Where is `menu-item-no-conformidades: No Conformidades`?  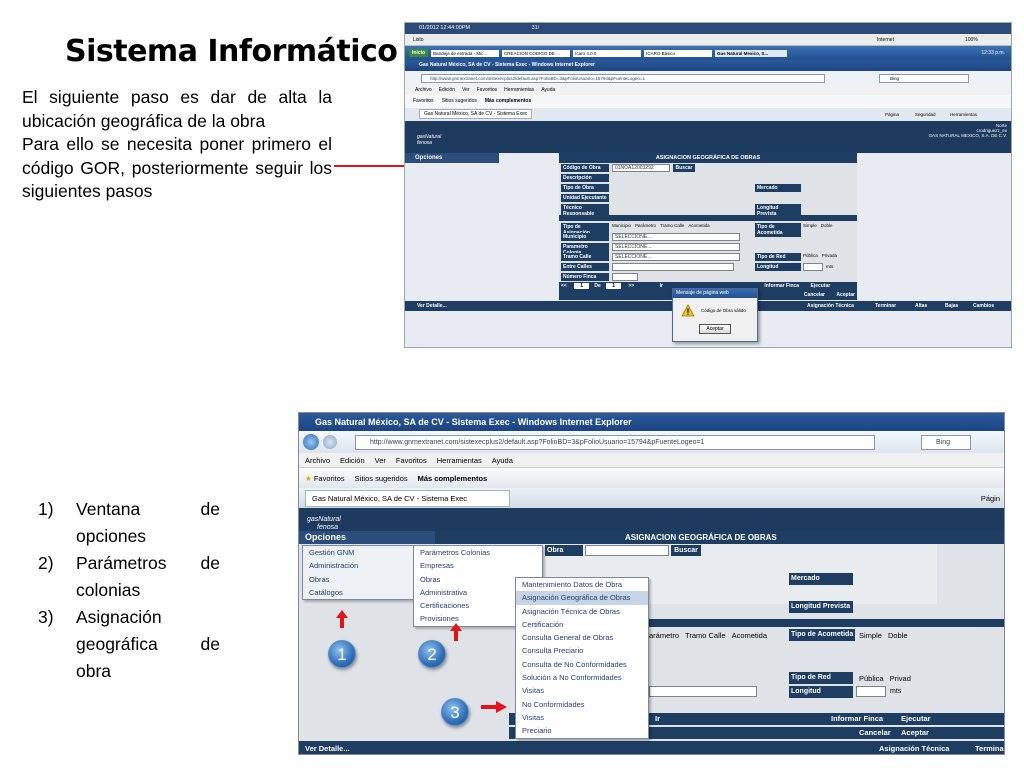
menu-item-no-conformidades: No Conformidades is located at coordinates (582, 704).